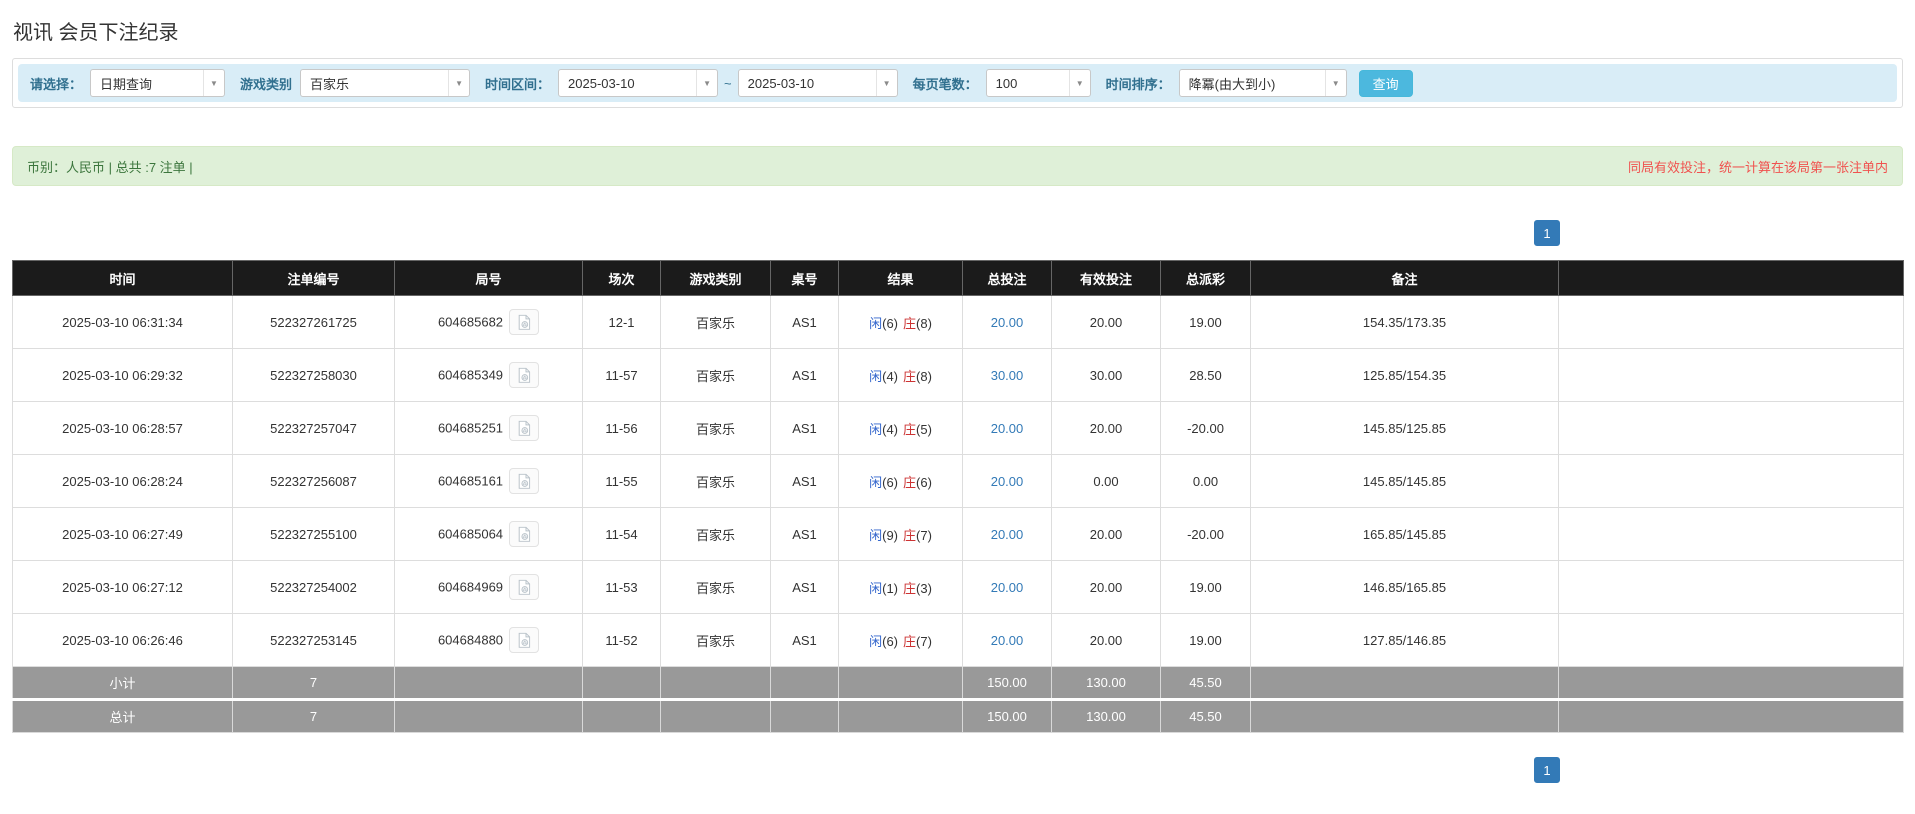  Describe the element at coordinates (1006, 83) in the screenshot. I see `page-size-value: 100` at that location.